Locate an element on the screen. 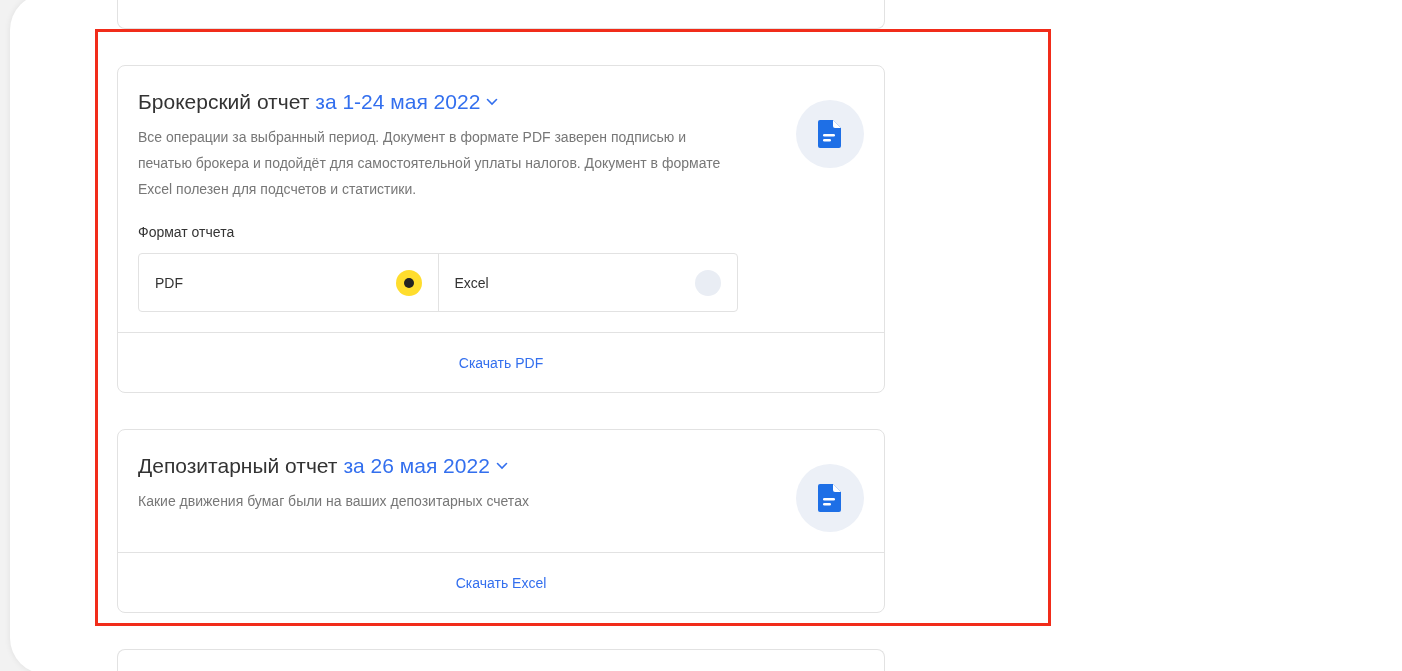 The height and width of the screenshot is (671, 1402). report-title: Брокерский отчет is located at coordinates (224, 102).